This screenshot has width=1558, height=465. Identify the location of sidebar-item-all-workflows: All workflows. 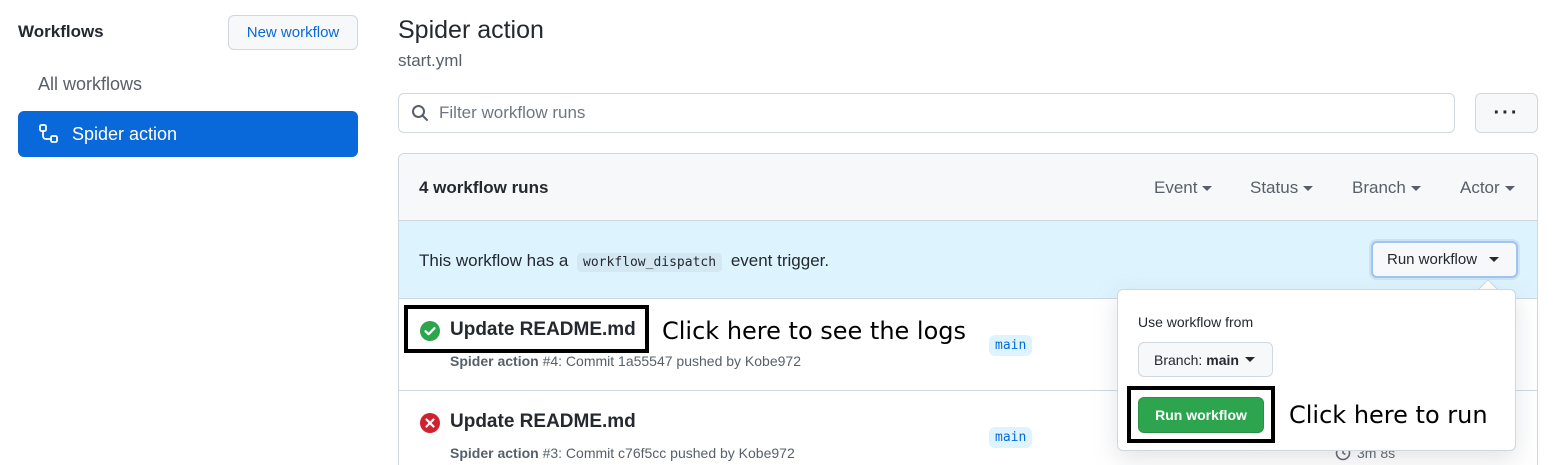
(188, 84).